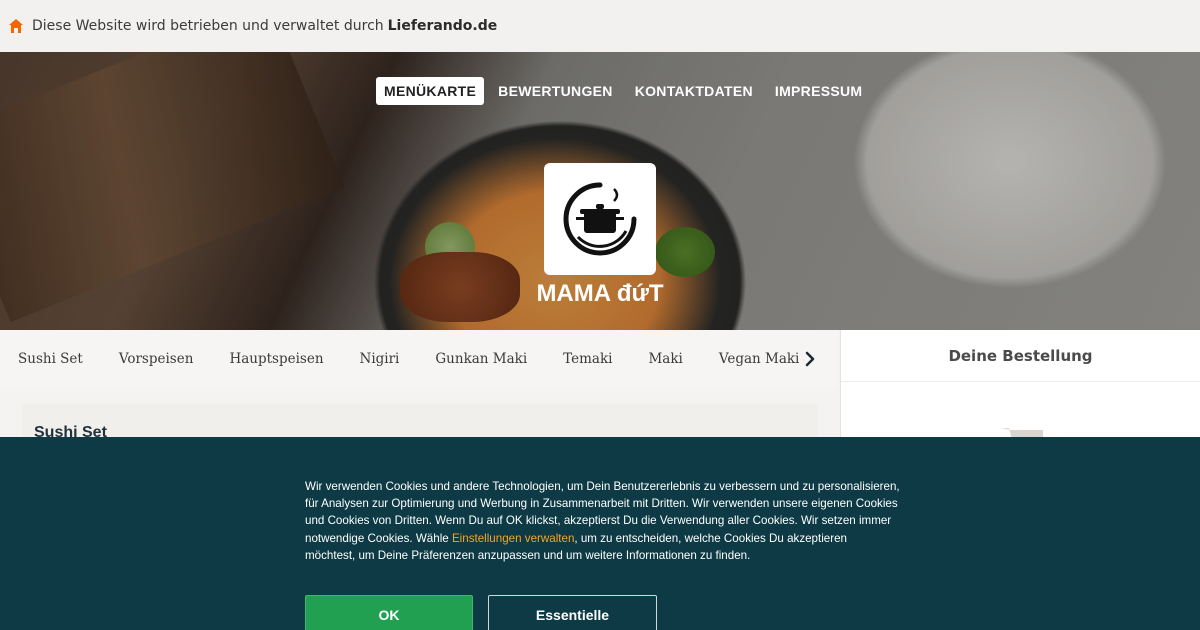  Describe the element at coordinates (810, 359) in the screenshot. I see `chevron-right-icon` at that location.